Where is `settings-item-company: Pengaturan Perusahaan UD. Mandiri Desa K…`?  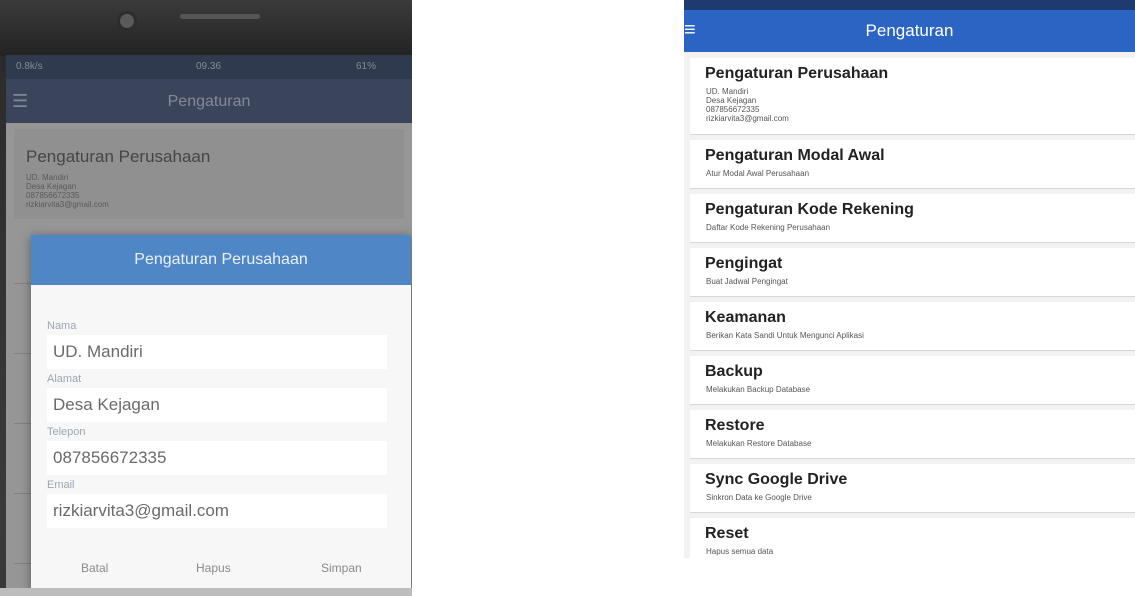 settings-item-company: Pengaturan Perusahaan UD. Mandiri Desa K… is located at coordinates (912, 96).